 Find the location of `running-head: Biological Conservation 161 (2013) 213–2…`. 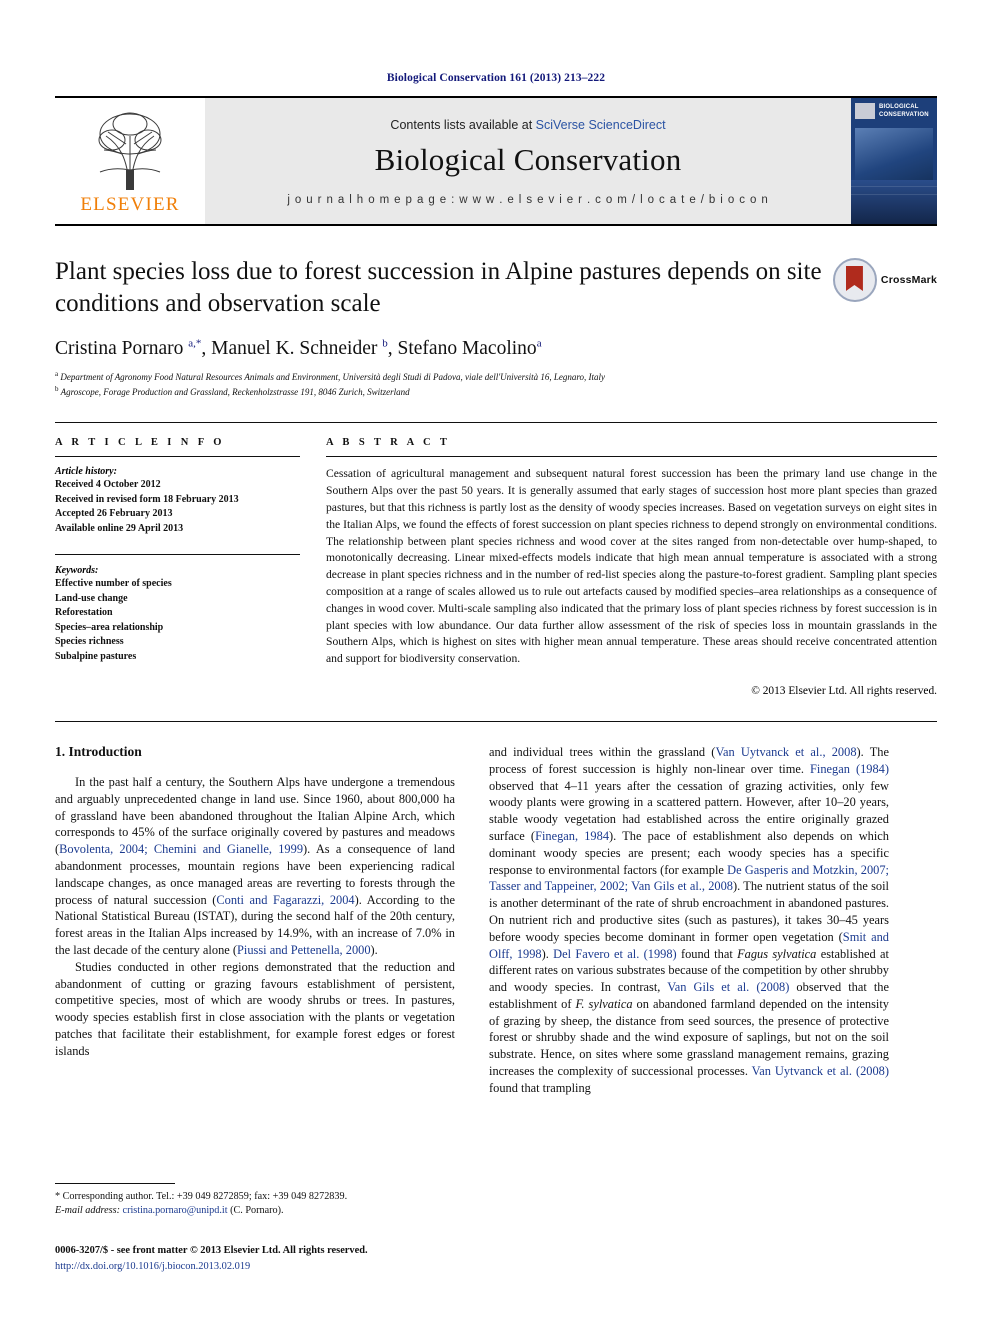

running-head: Biological Conservation 161 (2013) 213–2… is located at coordinates (496, 78).